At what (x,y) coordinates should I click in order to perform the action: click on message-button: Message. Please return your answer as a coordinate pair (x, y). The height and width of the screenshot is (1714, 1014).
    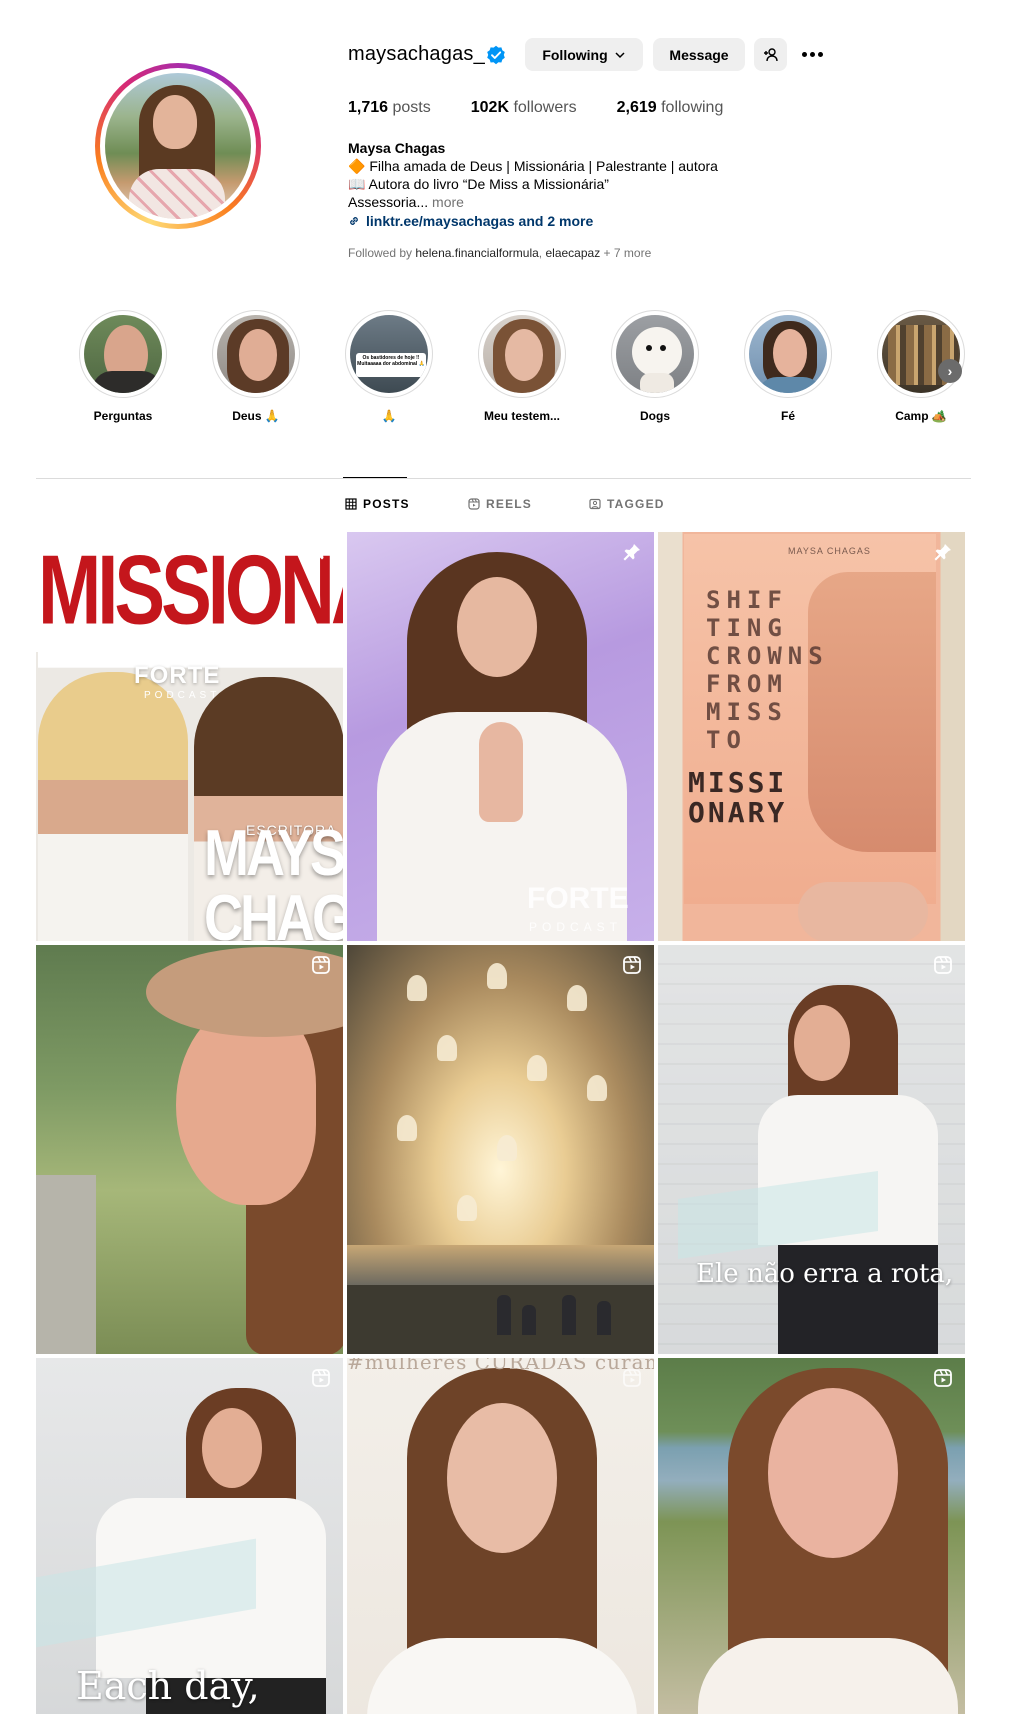
    Looking at the image, I should click on (699, 54).